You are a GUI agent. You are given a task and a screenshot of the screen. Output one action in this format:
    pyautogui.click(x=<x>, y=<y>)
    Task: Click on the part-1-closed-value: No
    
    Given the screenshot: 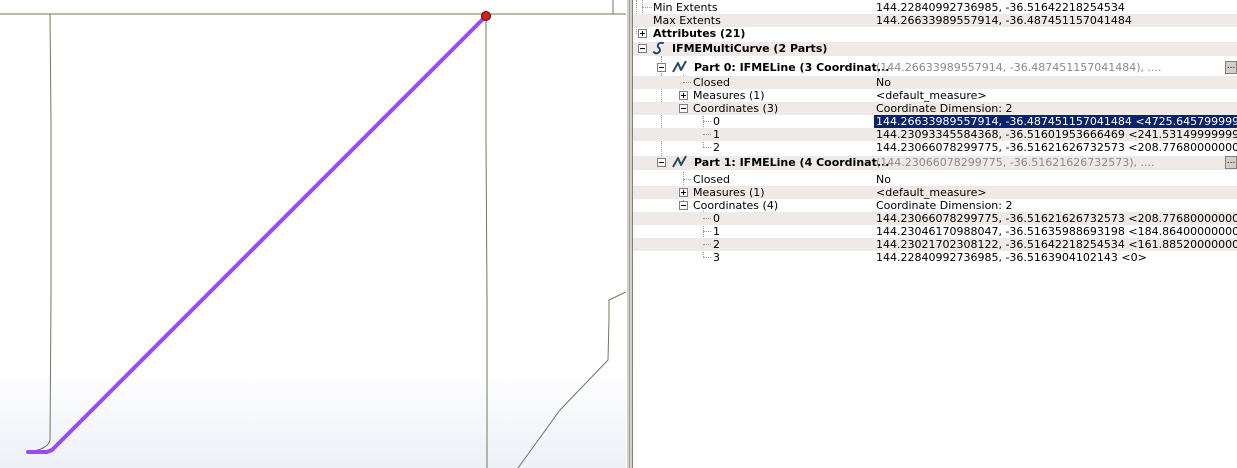 What is the action you would take?
    pyautogui.click(x=883, y=179)
    